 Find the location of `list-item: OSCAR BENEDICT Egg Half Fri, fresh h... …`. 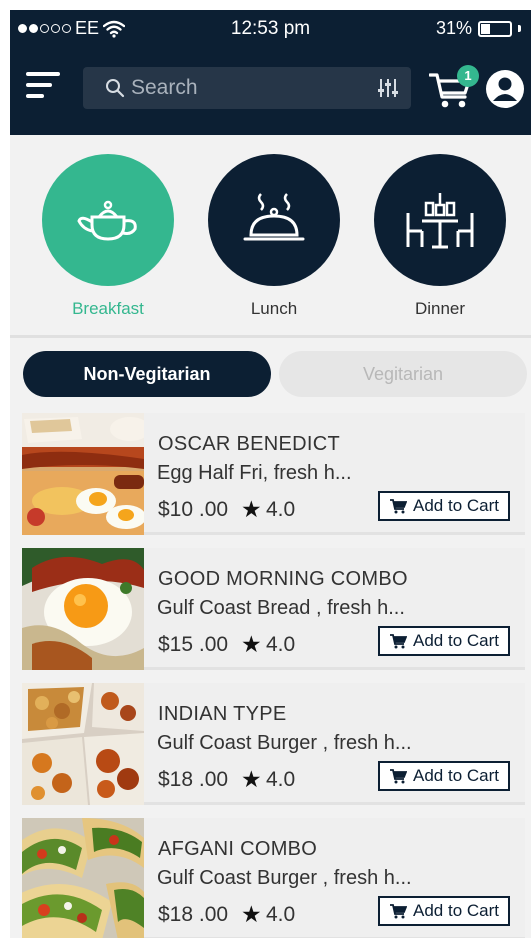

list-item: OSCAR BENEDICT Egg Half Fri, fresh h... … is located at coordinates (273, 474).